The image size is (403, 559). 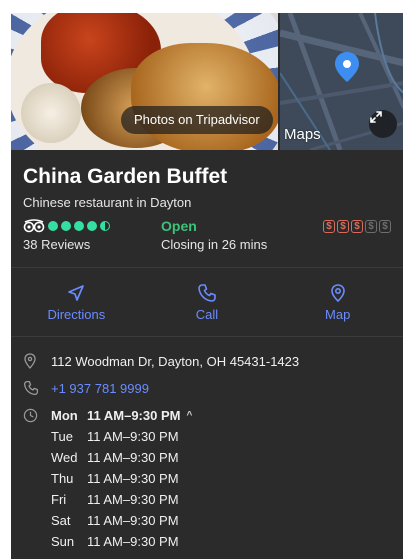 What do you see at coordinates (37, 388) in the screenshot?
I see `phone-small-icon` at bounding box center [37, 388].